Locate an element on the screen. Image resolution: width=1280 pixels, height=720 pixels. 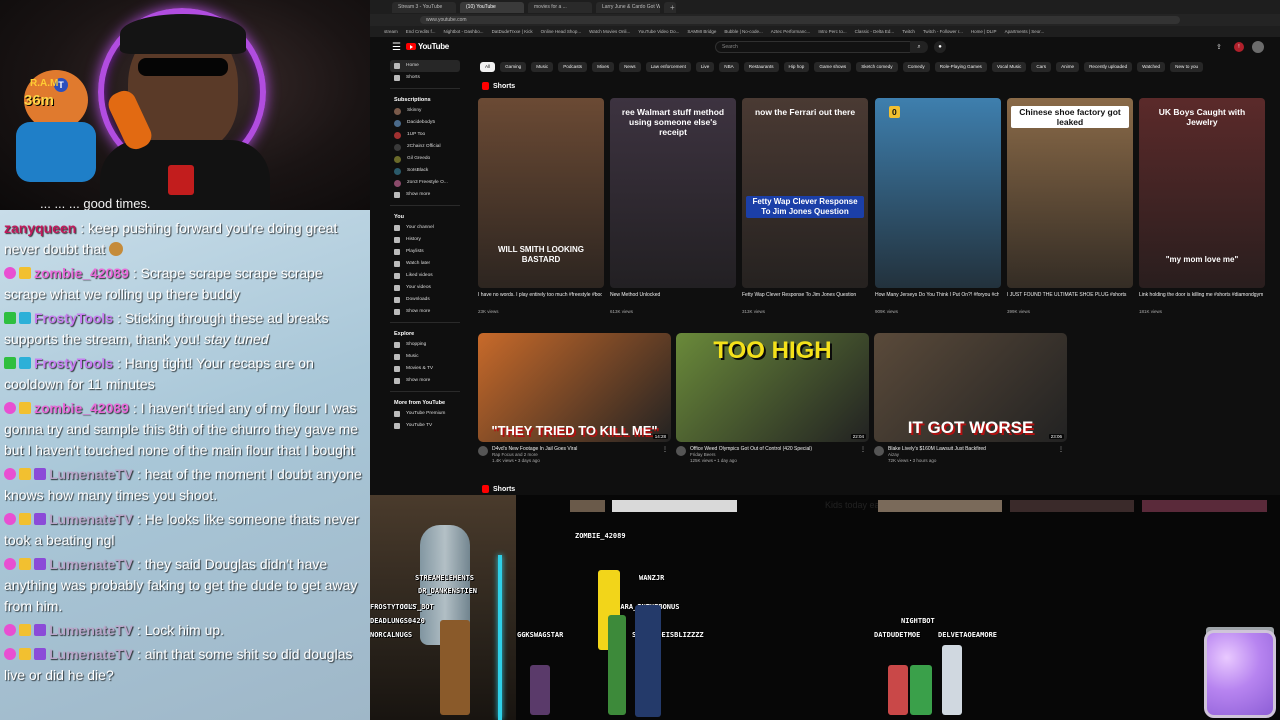
sidebar-item: Music is located at coordinates (425, 357).